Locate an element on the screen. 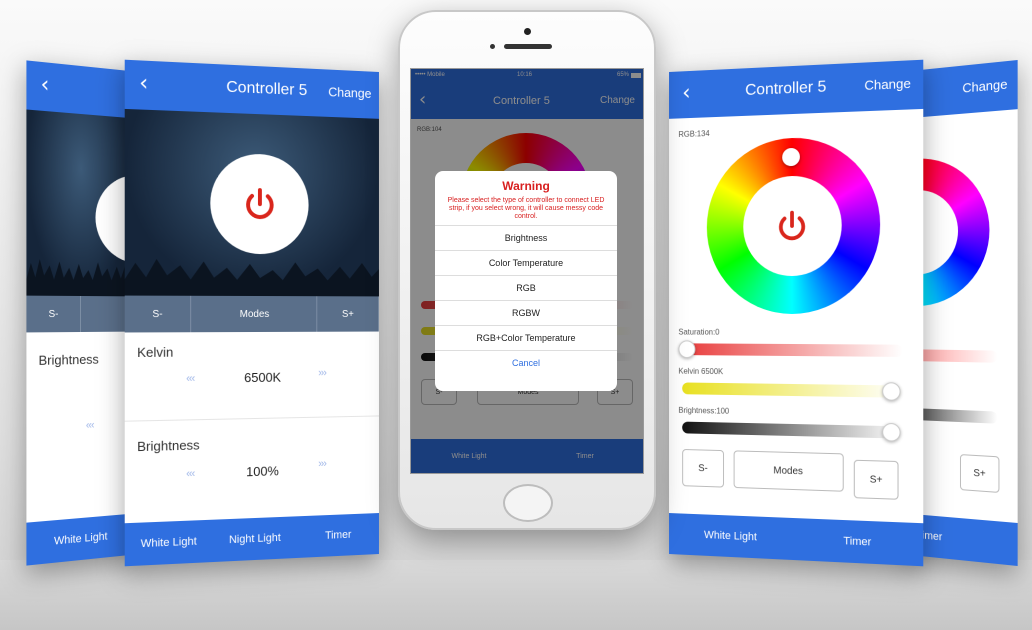  screen-far-left: ‹ S- Brightness ‹‹‹ White Light is located at coordinates (80, 313).